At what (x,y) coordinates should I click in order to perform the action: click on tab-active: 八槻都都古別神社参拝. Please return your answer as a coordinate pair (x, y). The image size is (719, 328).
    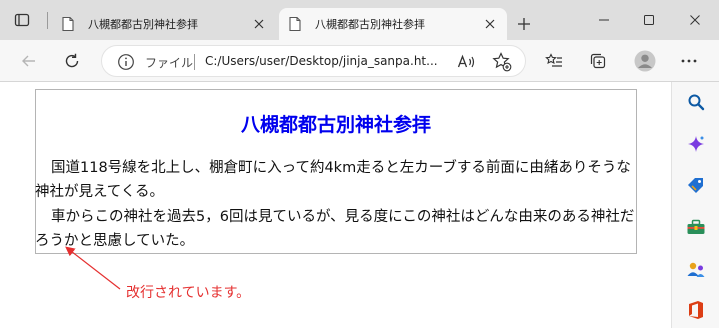
    Looking at the image, I should click on (393, 24).